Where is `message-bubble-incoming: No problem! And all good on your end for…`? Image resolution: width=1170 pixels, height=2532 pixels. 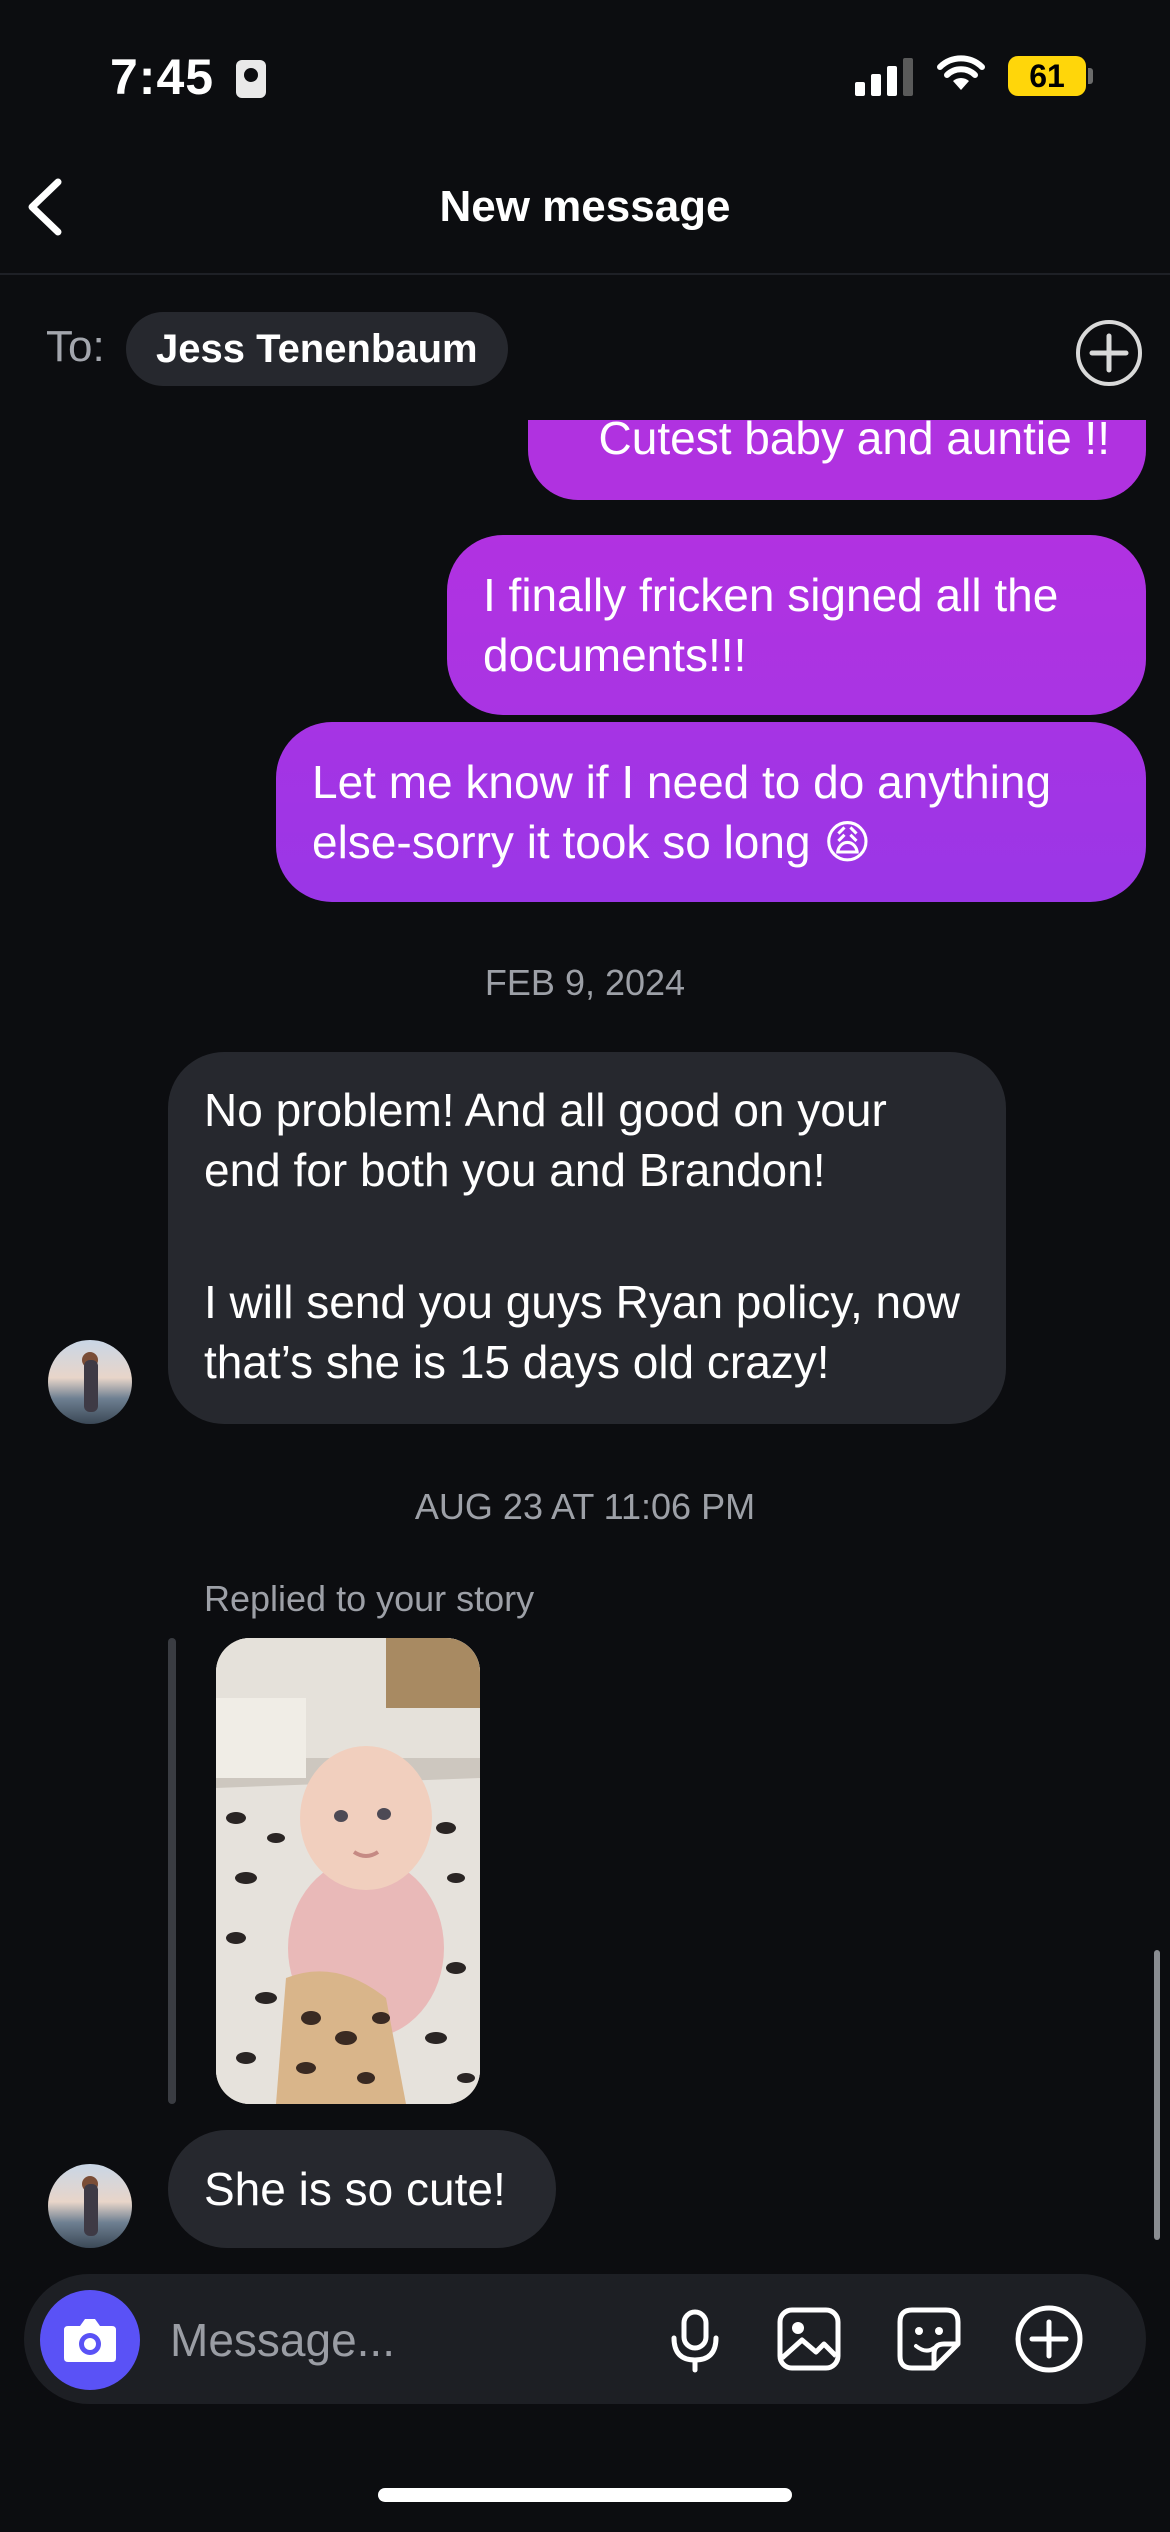
message-bubble-incoming: No problem! And all good on your end for… is located at coordinates (587, 1238).